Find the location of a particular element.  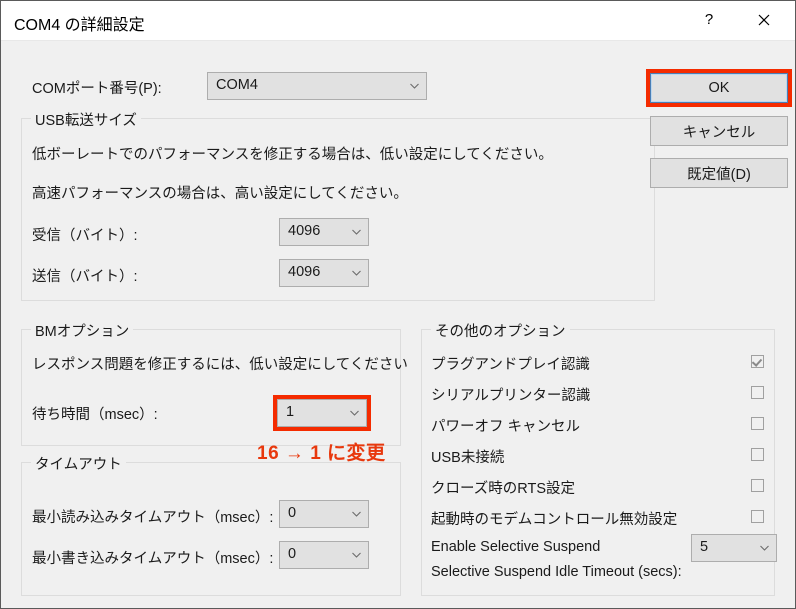

title-bar: COM4 の詳細設定 ? is located at coordinates (398, 21).